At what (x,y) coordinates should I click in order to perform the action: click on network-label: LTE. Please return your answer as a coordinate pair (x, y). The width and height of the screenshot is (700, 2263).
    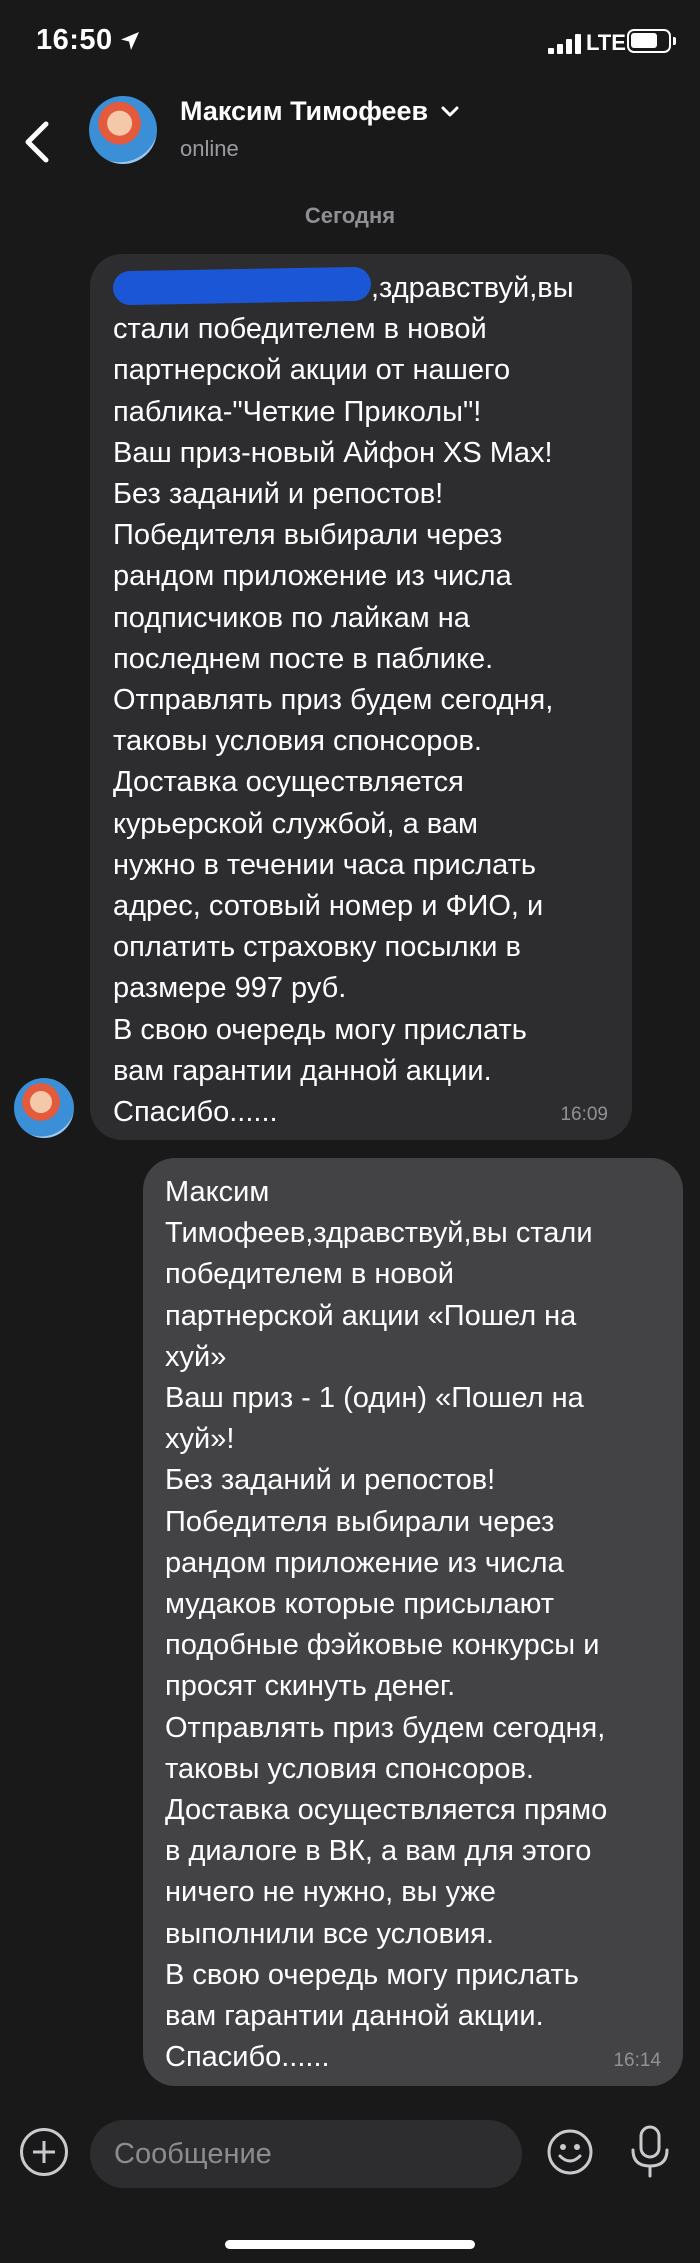
    Looking at the image, I should click on (606, 42).